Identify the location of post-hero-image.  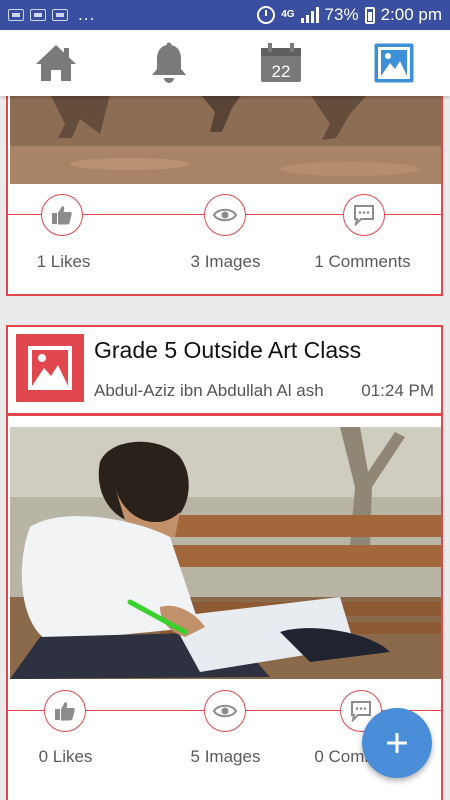
(225, 140).